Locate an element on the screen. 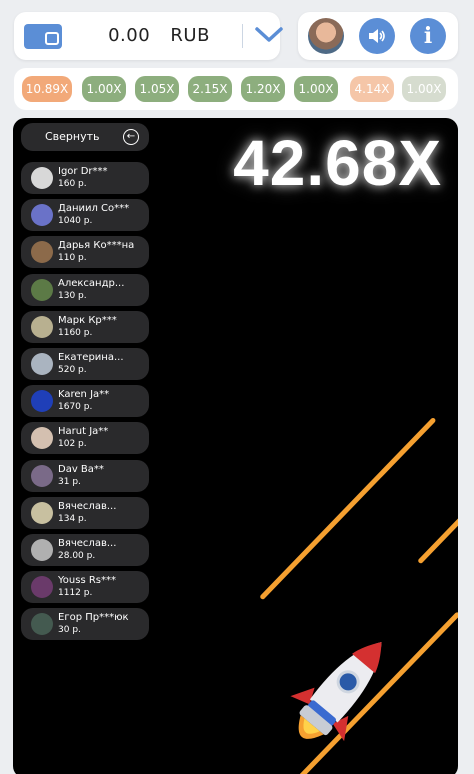  bet-row: Вячеслав... 134 р. is located at coordinates (85, 512).